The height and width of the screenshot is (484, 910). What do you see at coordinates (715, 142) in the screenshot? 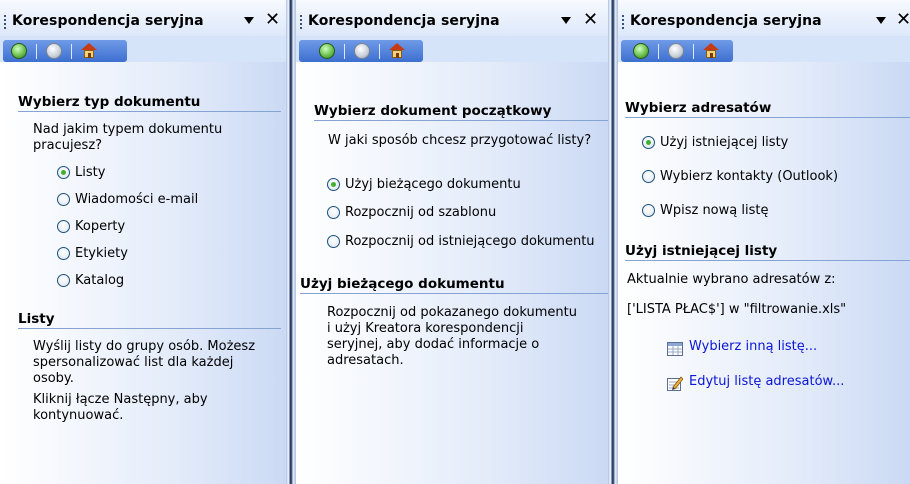
I see `radio-option-existing-list: Użyj istniejącej listy` at bounding box center [715, 142].